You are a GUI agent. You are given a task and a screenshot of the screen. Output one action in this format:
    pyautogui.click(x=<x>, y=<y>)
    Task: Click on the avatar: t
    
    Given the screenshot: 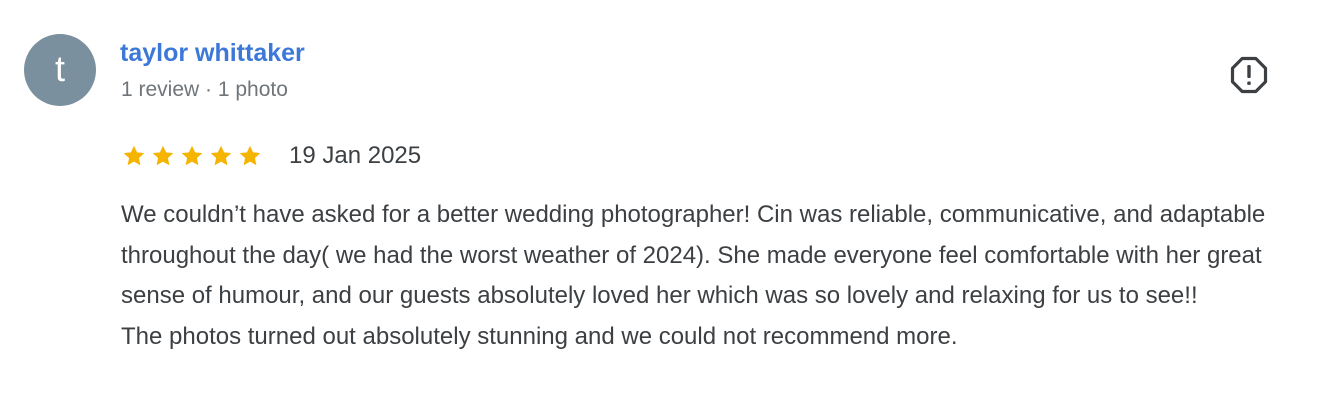 What is the action you would take?
    pyautogui.click(x=60, y=70)
    